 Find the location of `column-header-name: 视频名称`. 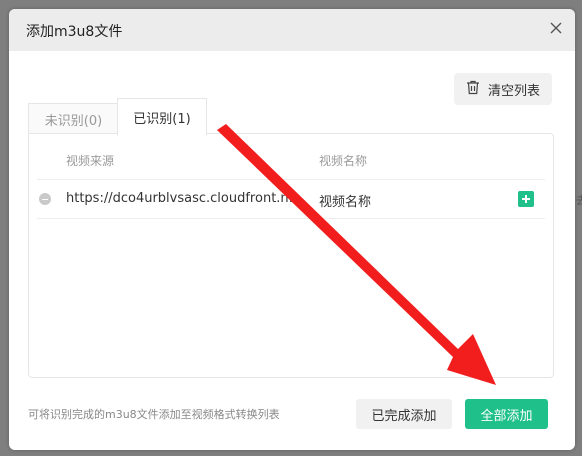

column-header-name: 视频名称 is located at coordinates (343, 161).